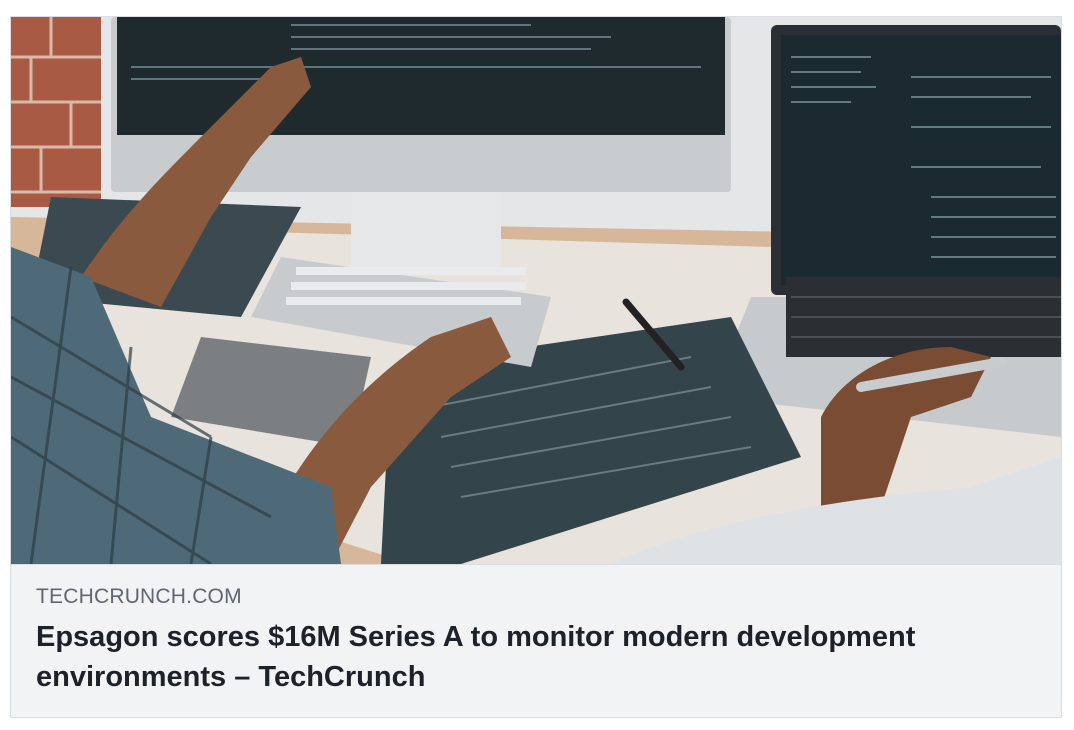 The height and width of the screenshot is (730, 1074). What do you see at coordinates (139, 596) in the screenshot?
I see `link-domain: TECHCRUNCH.COM` at bounding box center [139, 596].